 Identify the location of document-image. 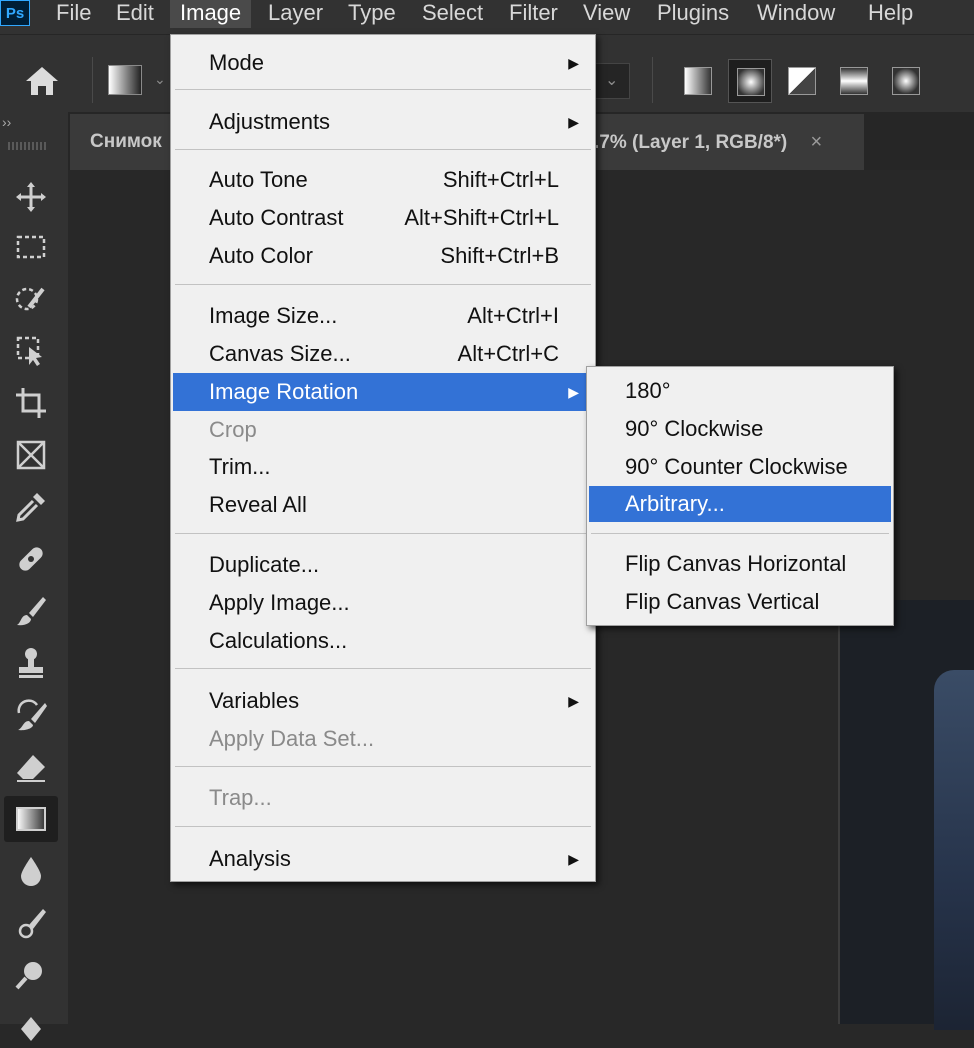
(906, 815).